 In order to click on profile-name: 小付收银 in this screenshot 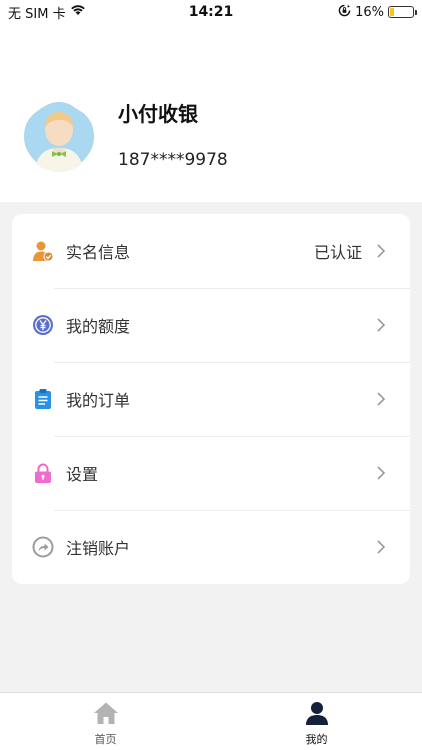, I will do `click(158, 114)`.